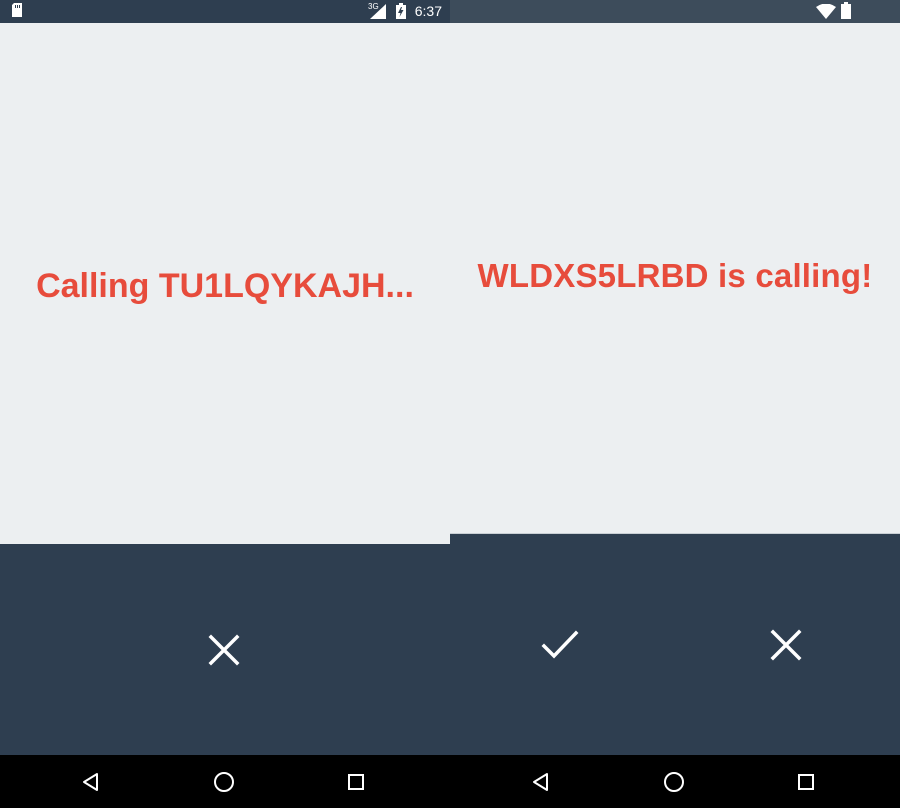  I want to click on incoming-call-text: WLDXS5LRBD is calling!, so click(675, 275).